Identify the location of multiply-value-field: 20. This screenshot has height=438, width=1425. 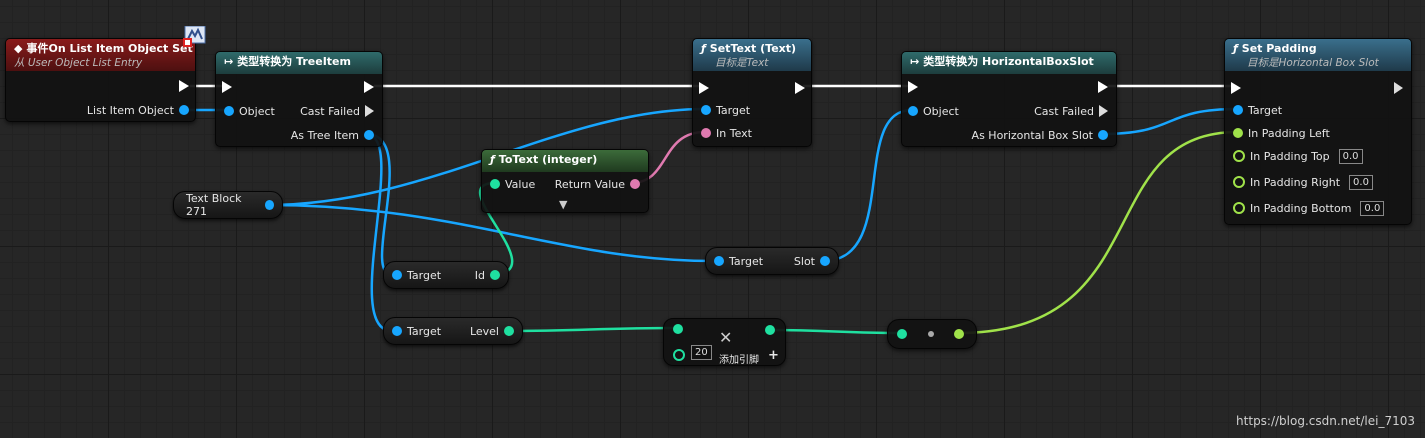
(701, 352).